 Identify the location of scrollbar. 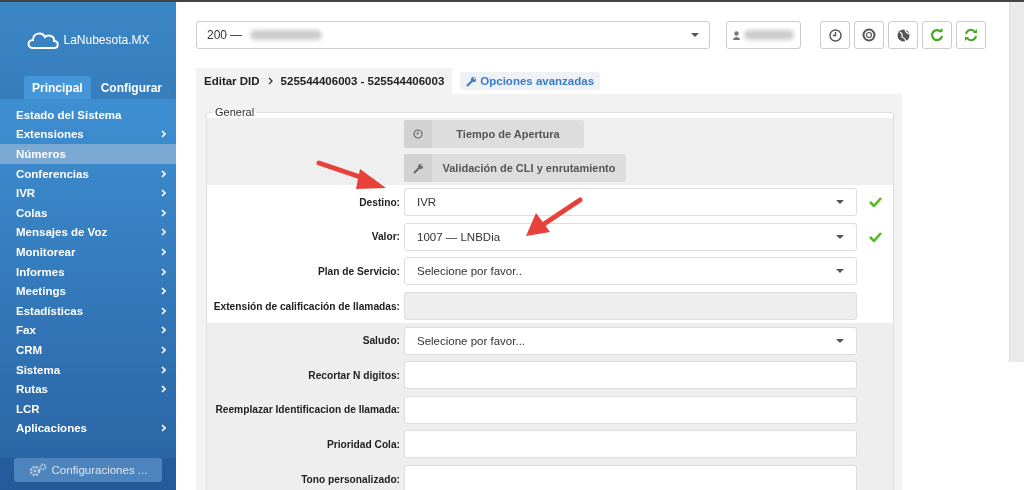
(1016, 182).